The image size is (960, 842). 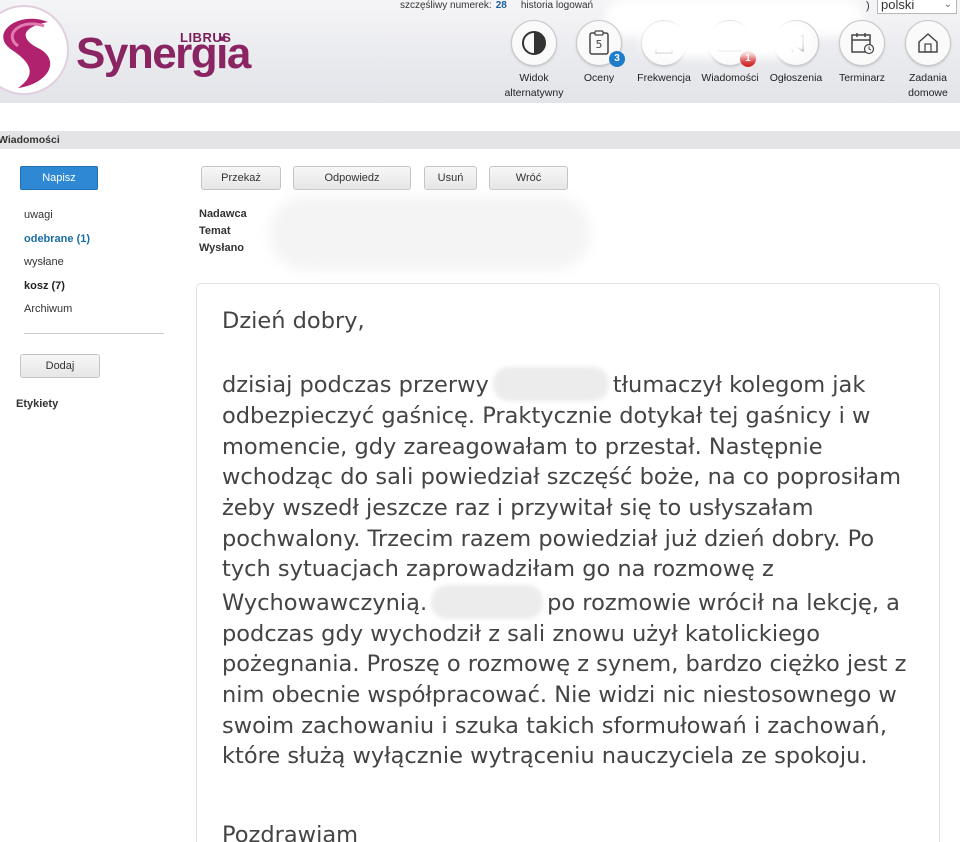 What do you see at coordinates (501, 5) in the screenshot?
I see `lucky-number: 28` at bounding box center [501, 5].